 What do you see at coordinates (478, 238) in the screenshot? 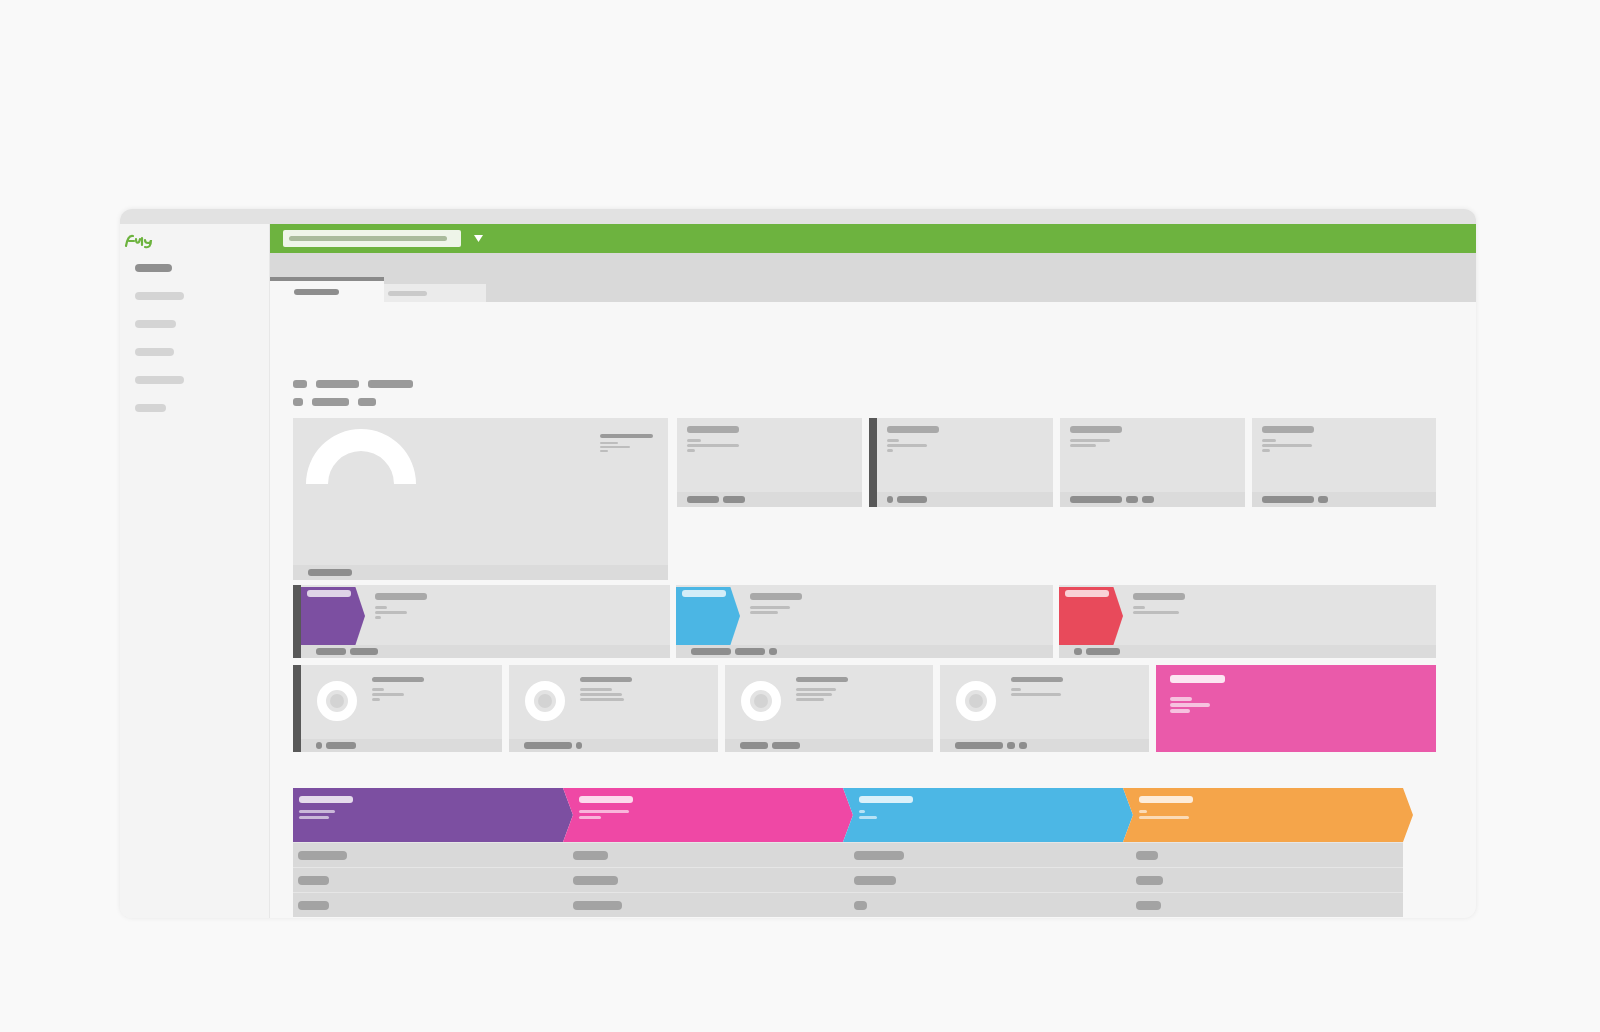
I see `caret-icon` at bounding box center [478, 238].